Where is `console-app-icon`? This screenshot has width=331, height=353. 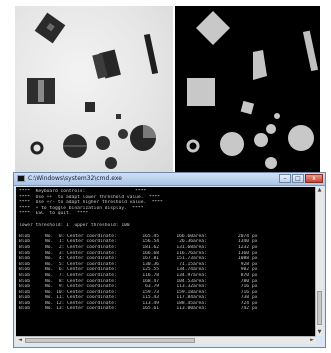 console-app-icon is located at coordinates (21, 178).